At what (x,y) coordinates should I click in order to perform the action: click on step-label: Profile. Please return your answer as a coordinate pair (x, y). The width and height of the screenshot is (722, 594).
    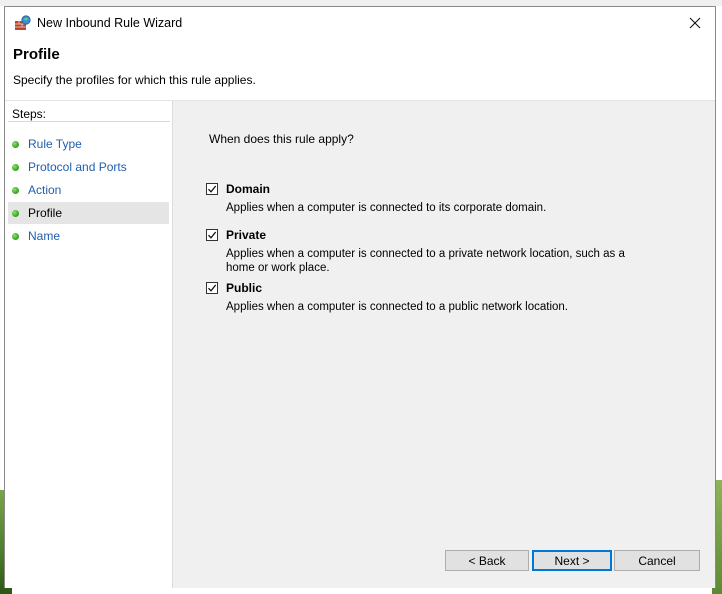
    Looking at the image, I should click on (45, 213).